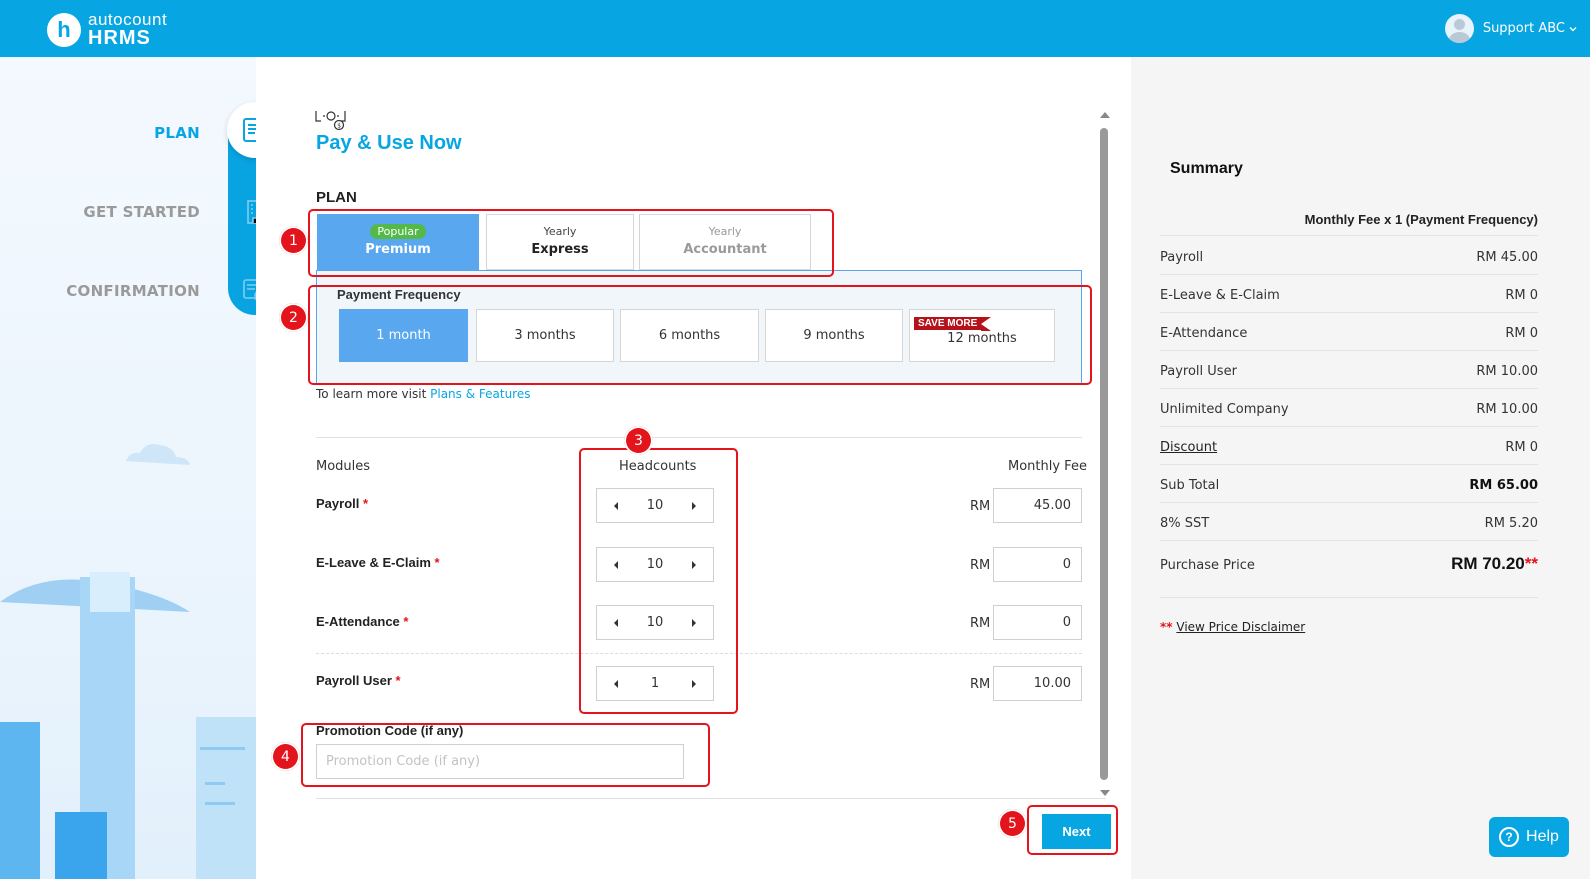  Describe the element at coordinates (336, 197) in the screenshot. I see `plan-section-title: PLAN` at that location.